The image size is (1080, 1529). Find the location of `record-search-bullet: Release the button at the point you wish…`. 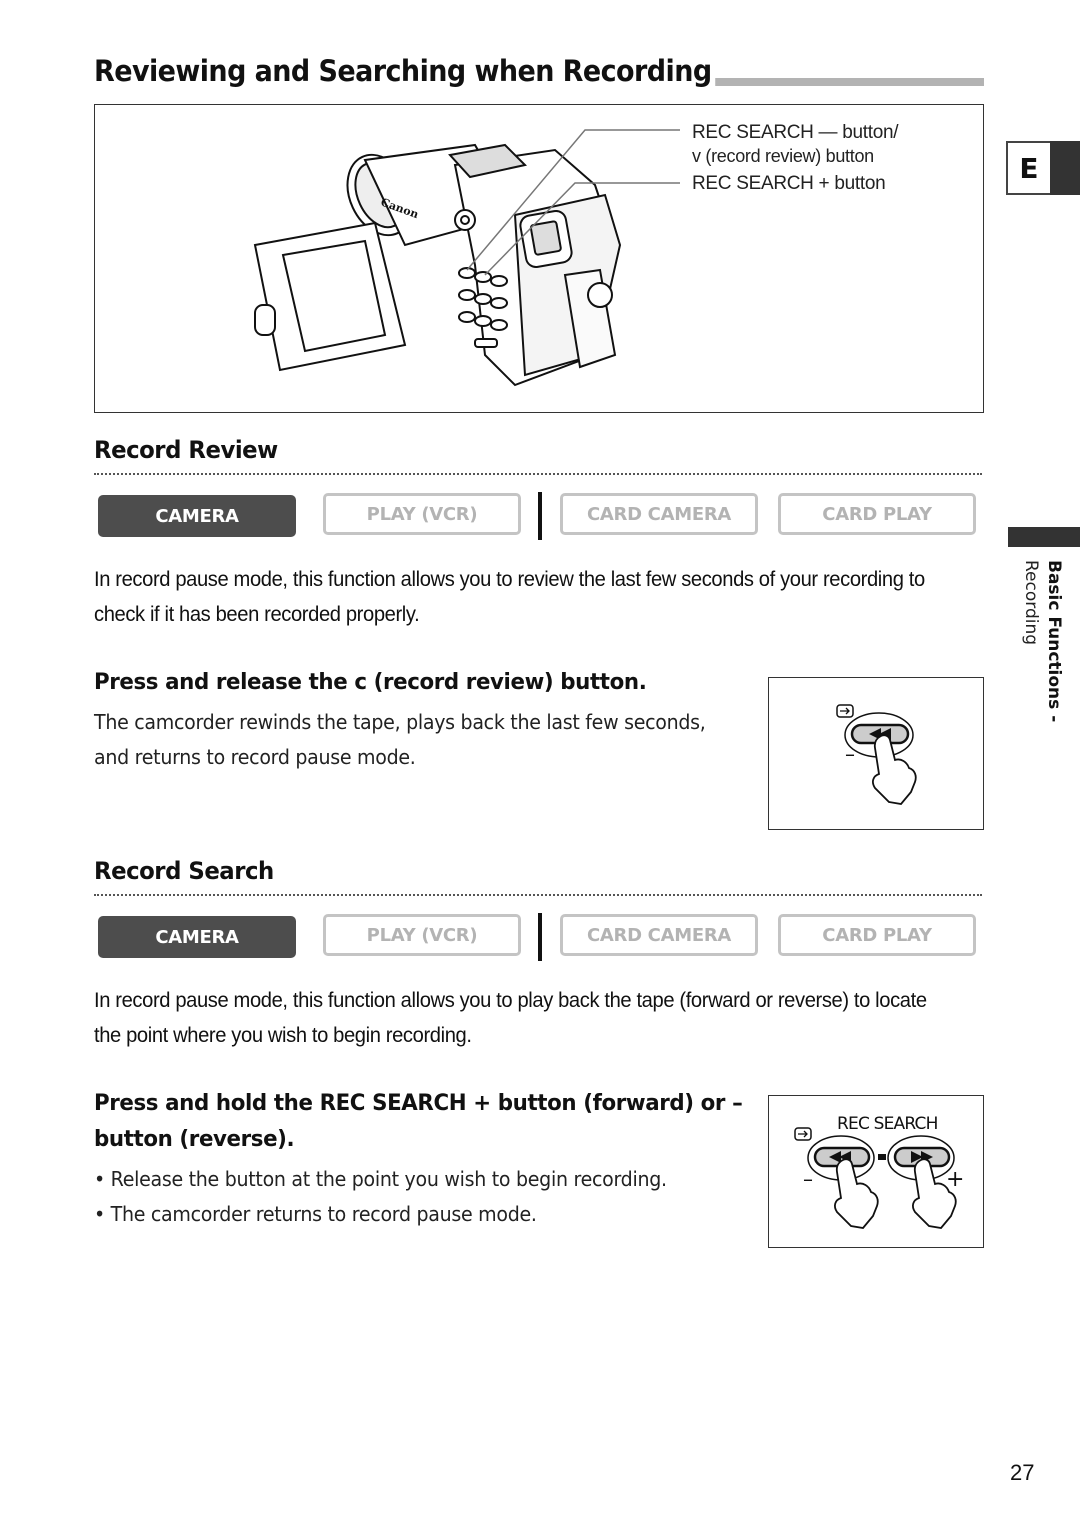

record-search-bullet: Release the button at the point you wish… is located at coordinates (380, 1179).